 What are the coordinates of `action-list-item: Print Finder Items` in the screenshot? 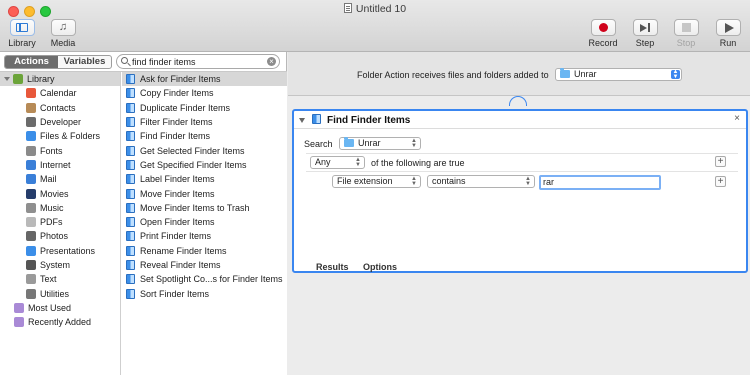 It's located at (204, 236).